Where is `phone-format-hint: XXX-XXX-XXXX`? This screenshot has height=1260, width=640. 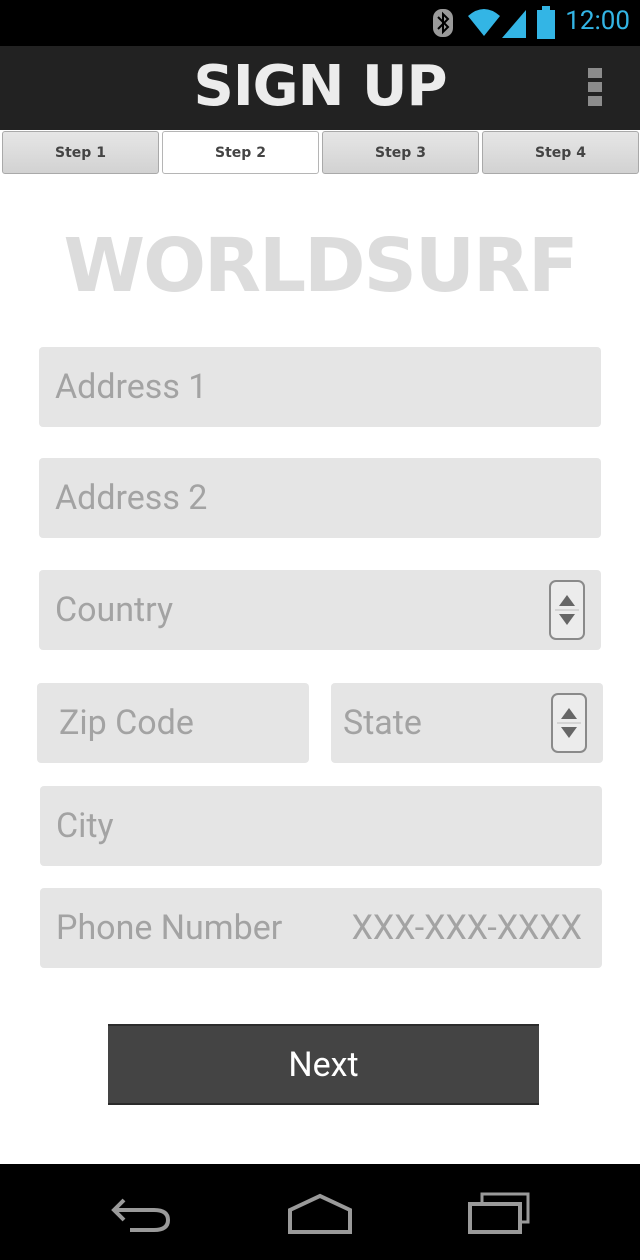
phone-format-hint: XXX-XXX-XXXX is located at coordinates (466, 928).